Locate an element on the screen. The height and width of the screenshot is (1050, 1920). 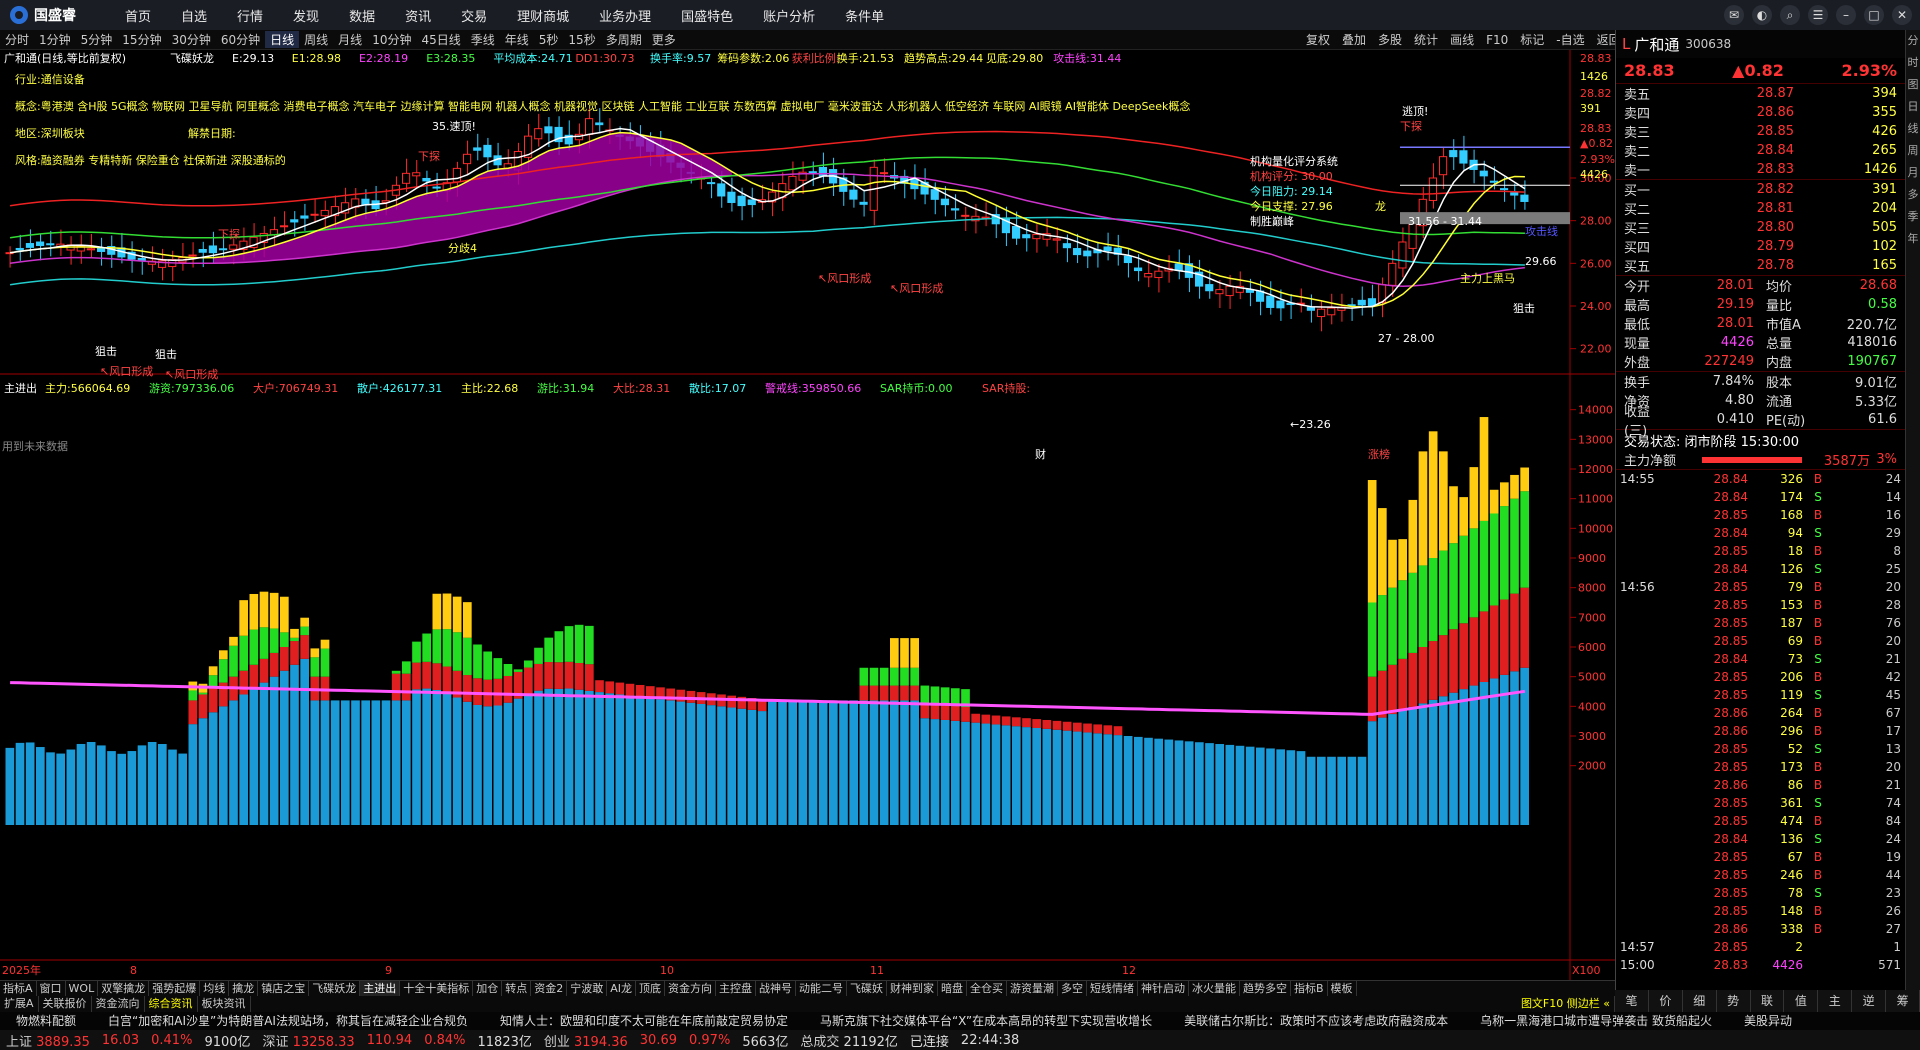
side-tab: 季 is located at coordinates (1913, 217).